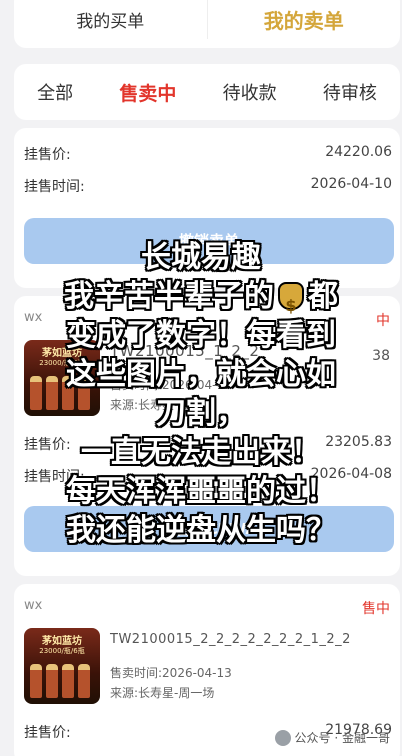 The width and height of the screenshot is (402, 756). Describe the element at coordinates (208, 186) in the screenshot. I see `time-row: 挂售时间: 2026-04-10` at that location.